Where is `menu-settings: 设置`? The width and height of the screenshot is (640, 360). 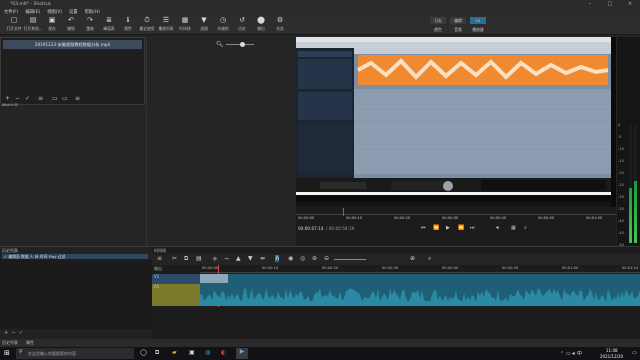 menu-settings: 设置 is located at coordinates (73, 12).